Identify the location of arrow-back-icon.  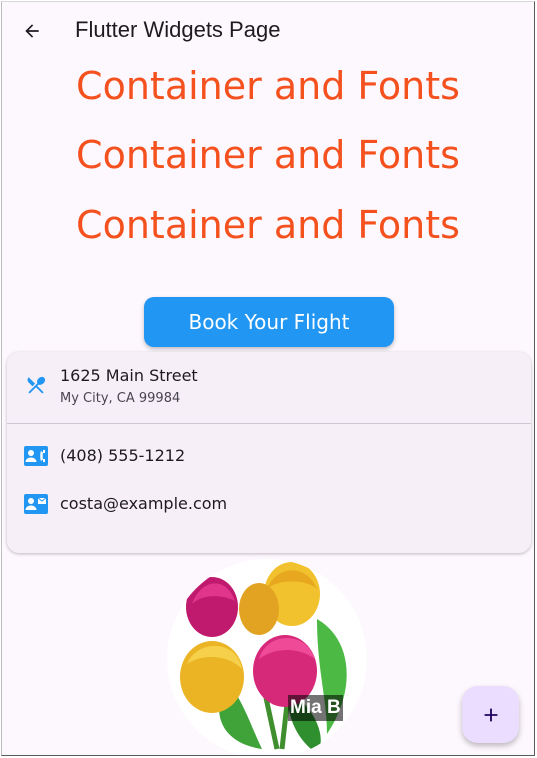
(32, 31).